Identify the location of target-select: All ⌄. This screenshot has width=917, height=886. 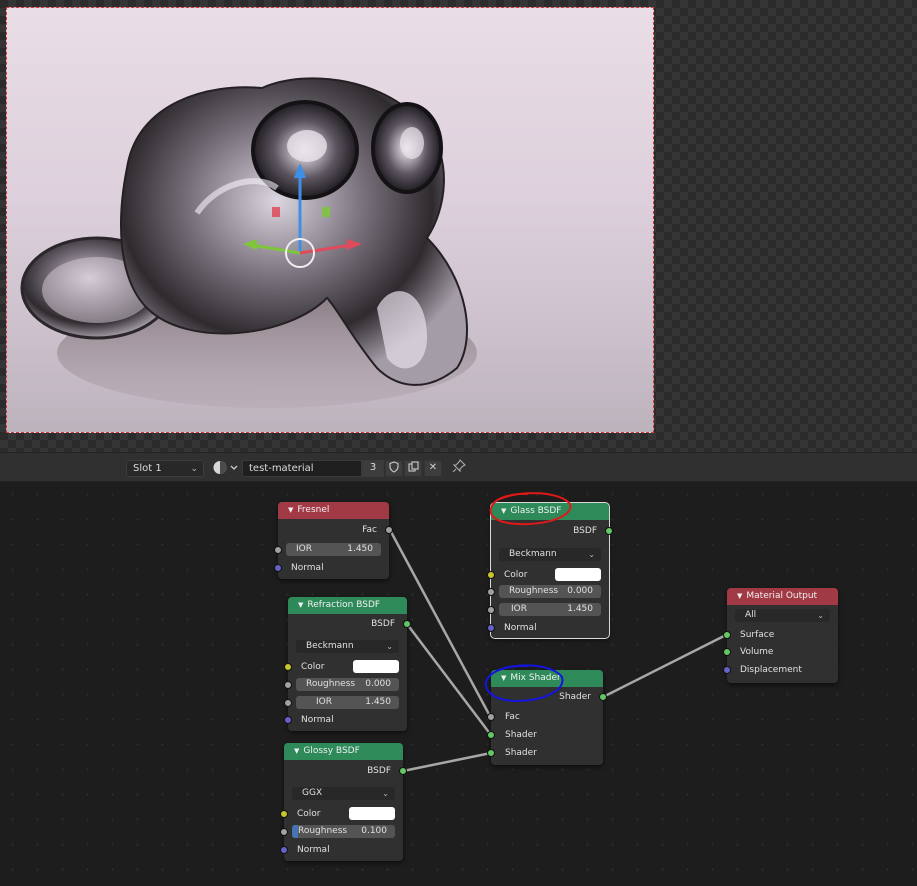
(782, 615).